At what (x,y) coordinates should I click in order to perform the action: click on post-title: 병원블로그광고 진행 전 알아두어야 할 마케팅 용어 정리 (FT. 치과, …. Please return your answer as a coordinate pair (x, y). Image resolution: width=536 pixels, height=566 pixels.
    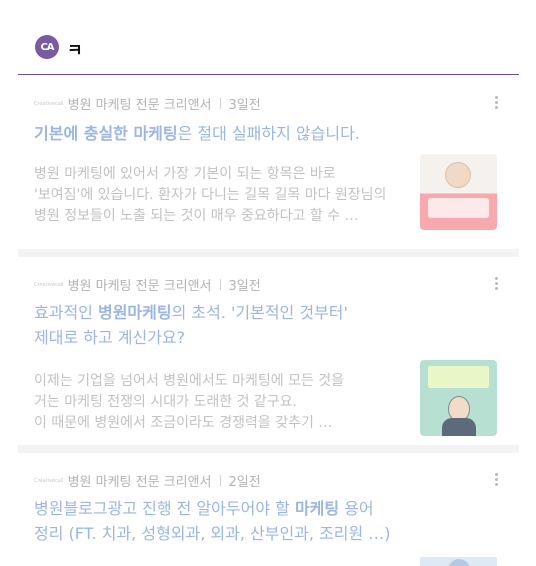
    Looking at the image, I should click on (244, 521).